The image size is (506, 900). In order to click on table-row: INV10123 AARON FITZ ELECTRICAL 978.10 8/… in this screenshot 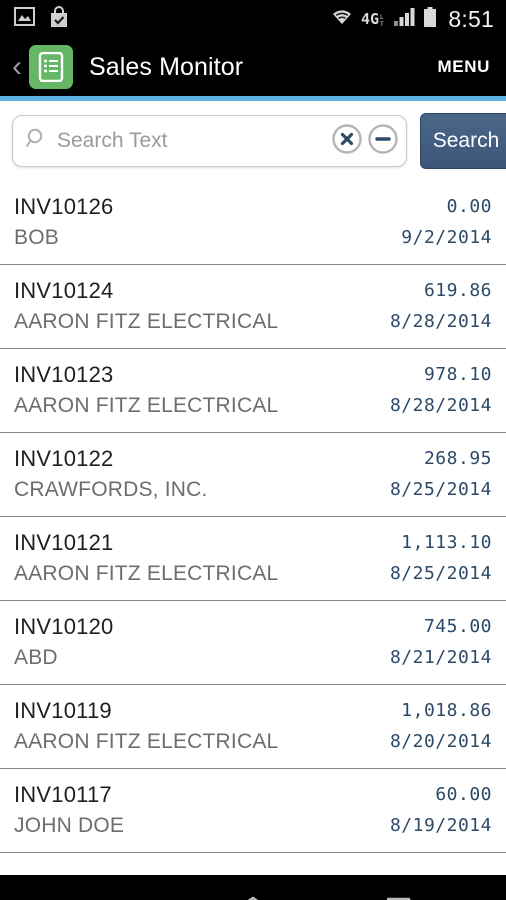, I will do `click(253, 391)`.